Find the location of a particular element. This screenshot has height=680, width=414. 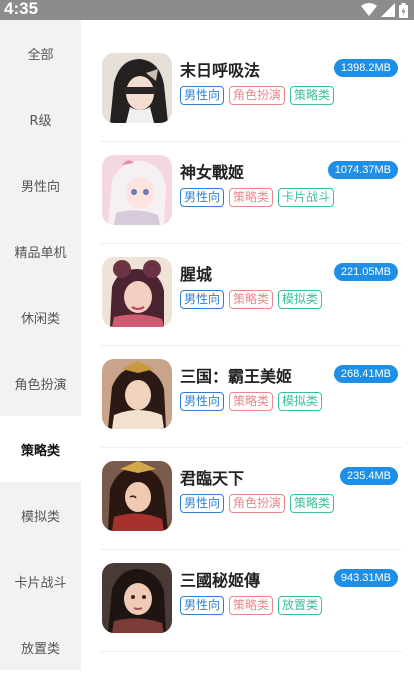

file-size-badge: 943.31MB is located at coordinates (365, 578).